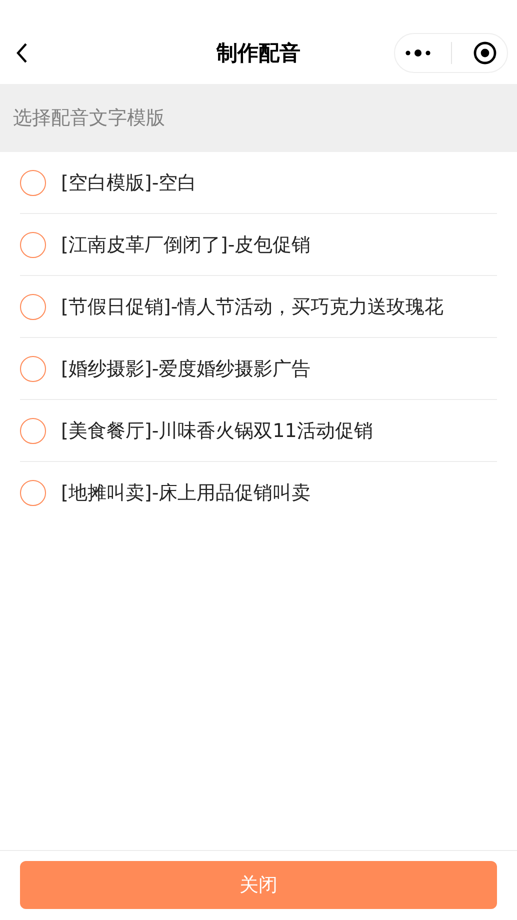  What do you see at coordinates (258, 53) in the screenshot?
I see `page-title: 制作配音` at bounding box center [258, 53].